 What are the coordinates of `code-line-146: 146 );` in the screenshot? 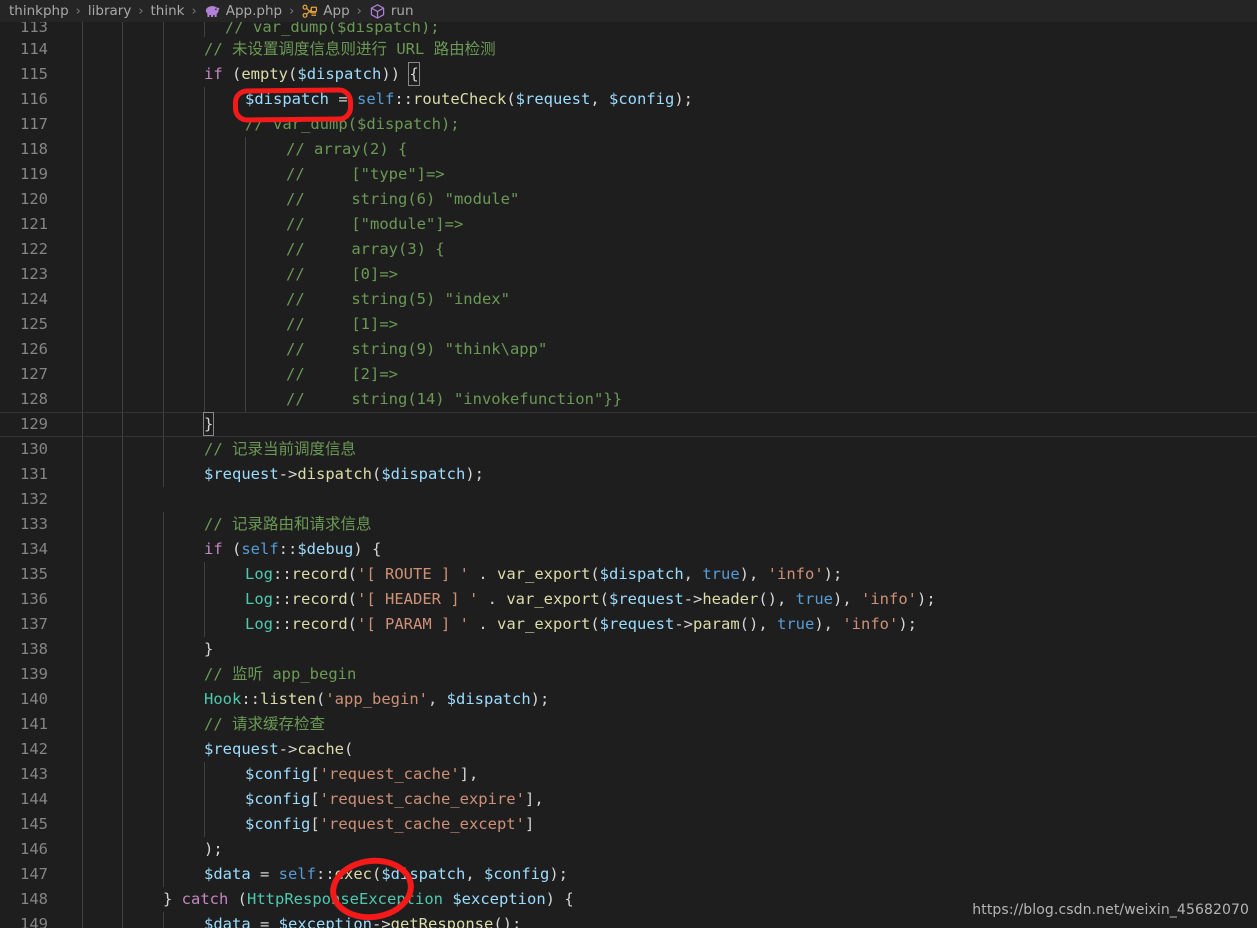 It's located at (628, 849).